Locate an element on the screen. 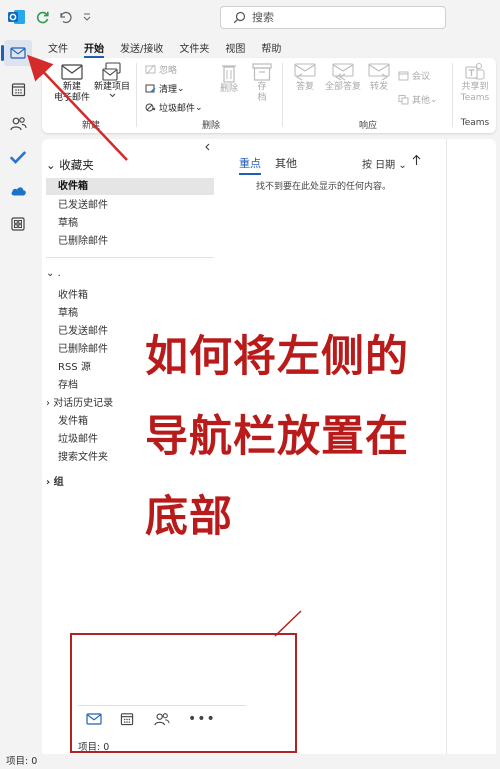 This screenshot has width=500, height=769. empty-list-message: 找不到要在此处显示的任何内容。 is located at coordinates (324, 187).